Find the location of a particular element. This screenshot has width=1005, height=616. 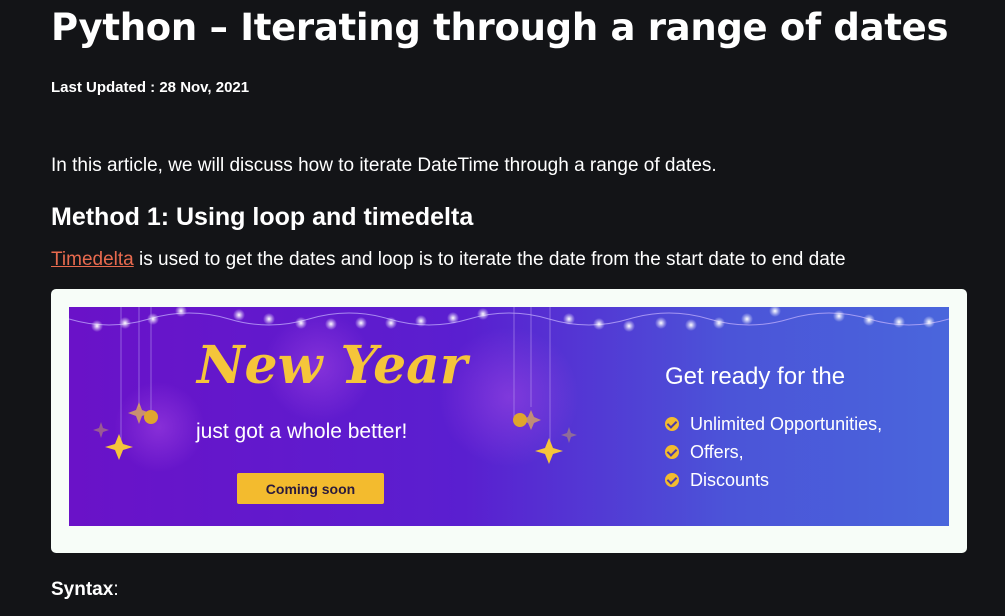

promo-heading: Get ready for the is located at coordinates (755, 376).